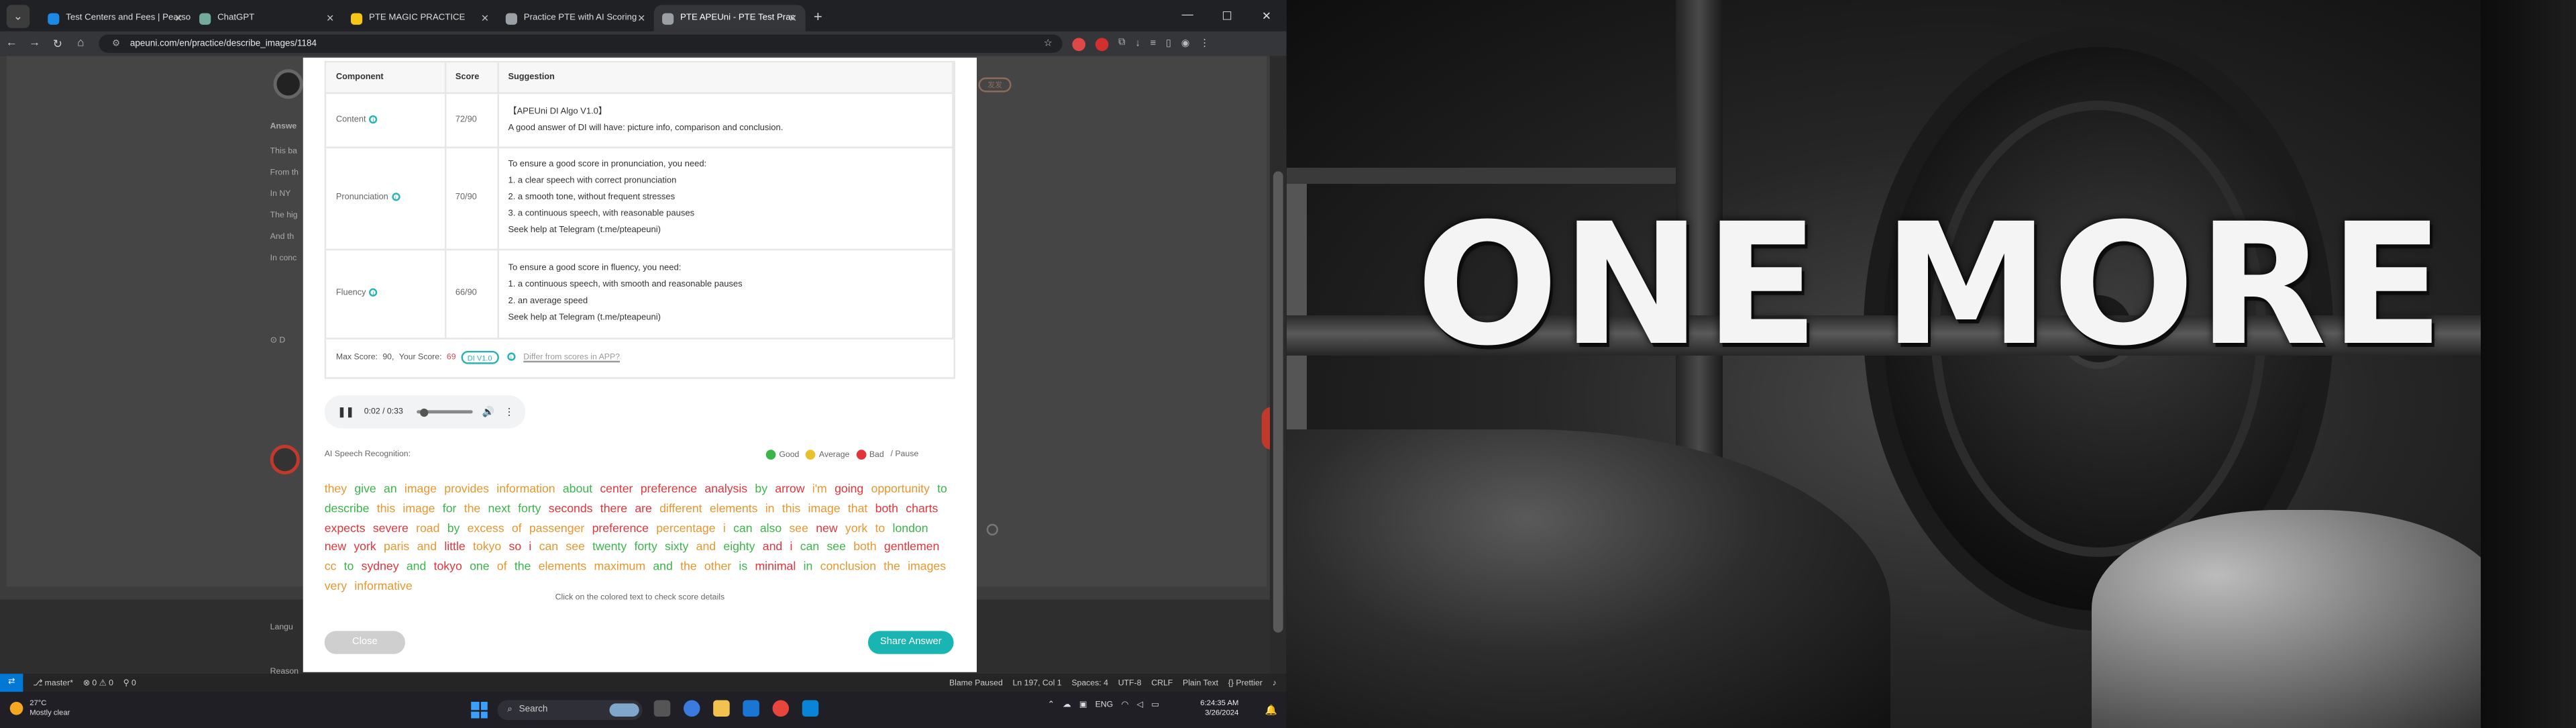 The image size is (2576, 728). I want to click on weather-widget: 27°C Mostly clear, so click(39, 708).